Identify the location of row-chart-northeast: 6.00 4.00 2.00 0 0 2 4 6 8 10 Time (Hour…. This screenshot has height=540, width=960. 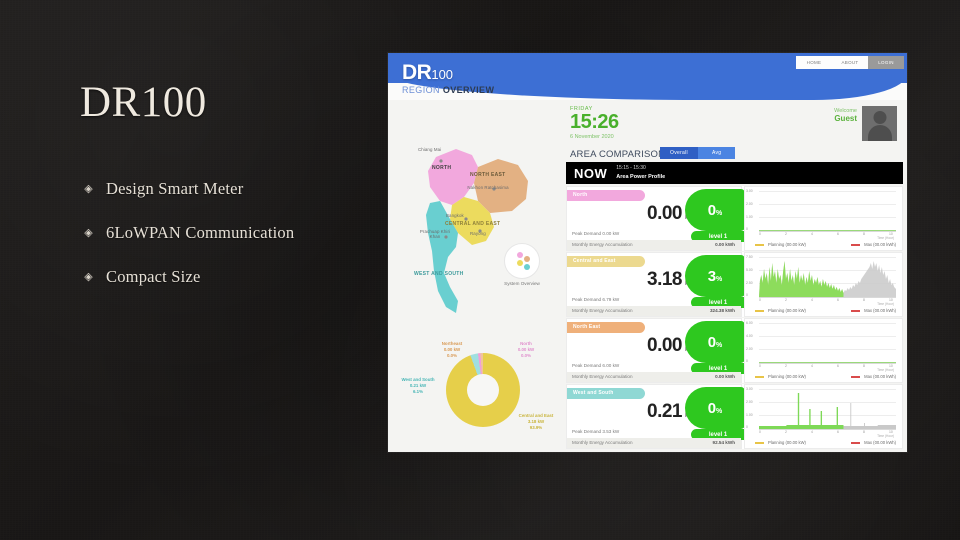
(823, 350).